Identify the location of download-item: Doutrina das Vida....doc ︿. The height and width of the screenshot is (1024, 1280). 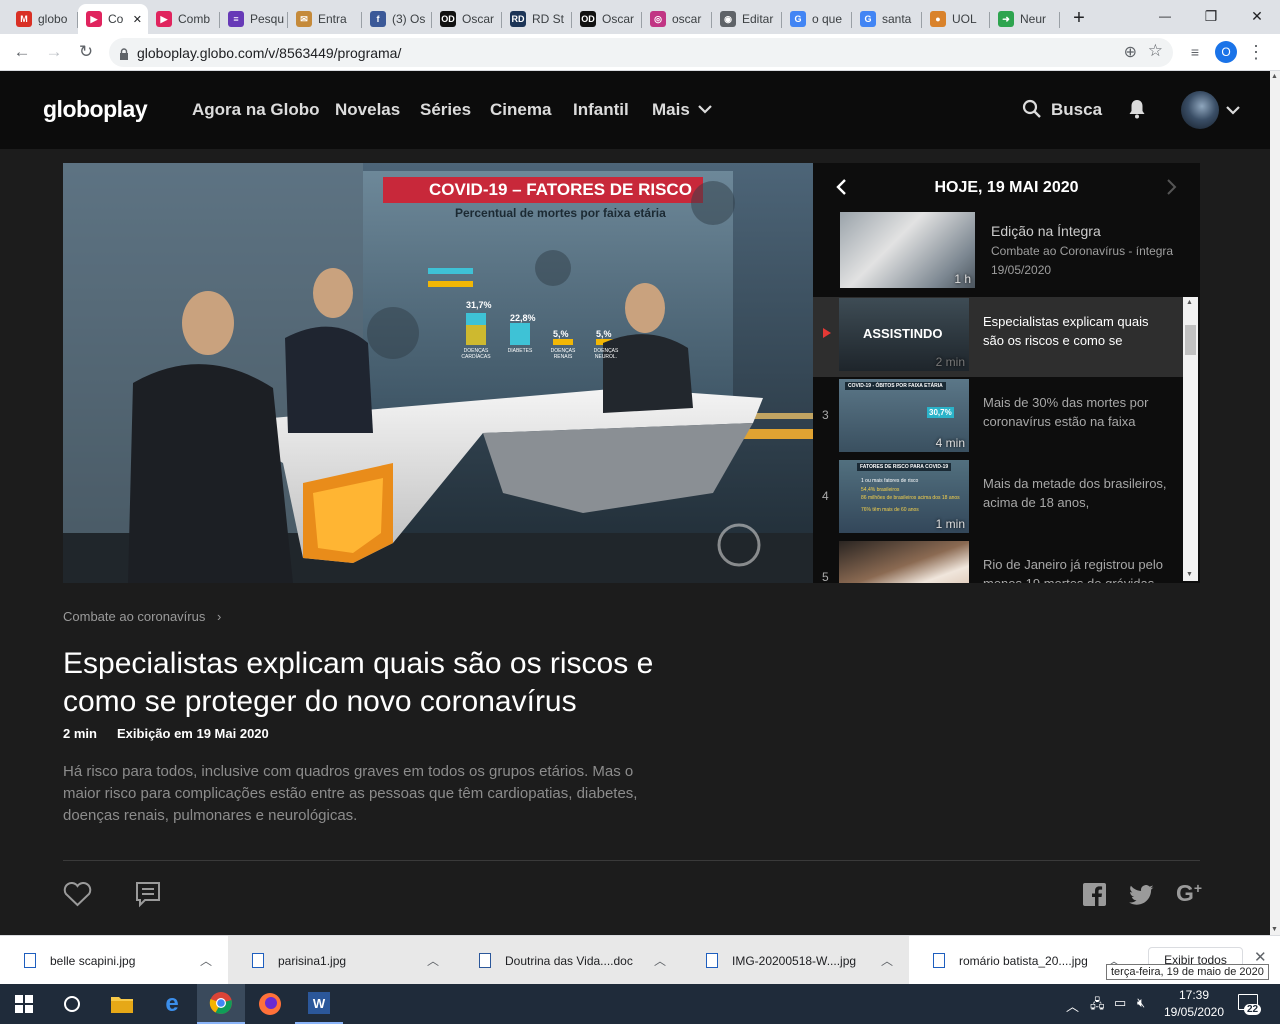
(568, 960).